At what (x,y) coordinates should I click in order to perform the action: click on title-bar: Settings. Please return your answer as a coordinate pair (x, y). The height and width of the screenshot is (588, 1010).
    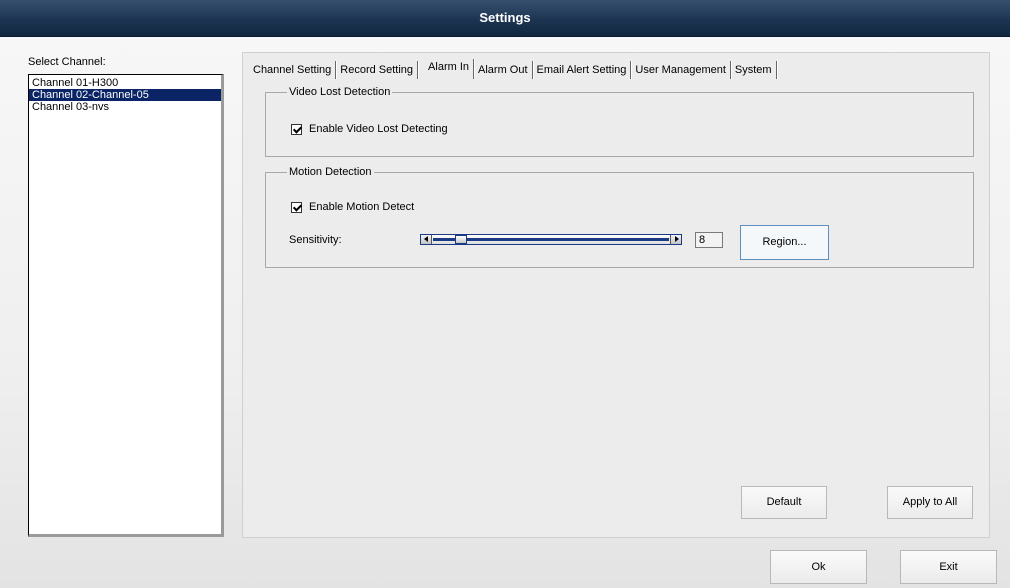
    Looking at the image, I should click on (505, 18).